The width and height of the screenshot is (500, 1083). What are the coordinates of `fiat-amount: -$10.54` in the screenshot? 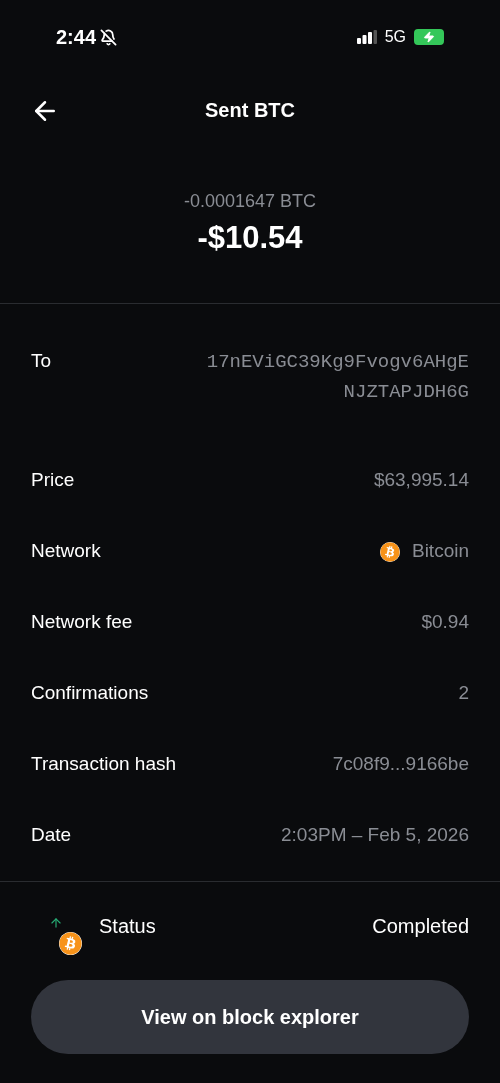 It's located at (250, 238).